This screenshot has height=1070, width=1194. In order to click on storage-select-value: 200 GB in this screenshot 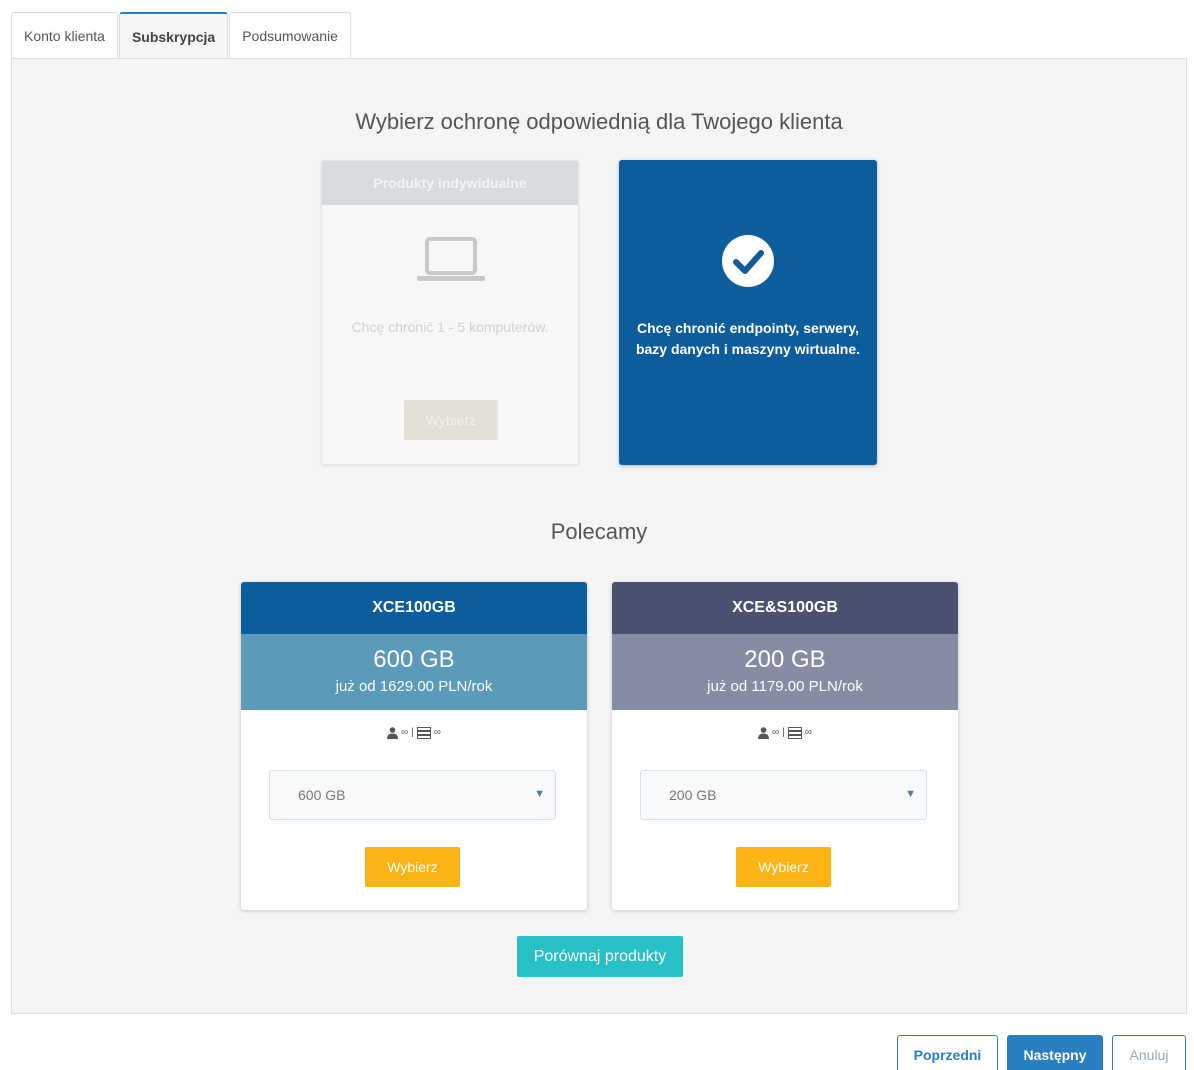, I will do `click(693, 795)`.